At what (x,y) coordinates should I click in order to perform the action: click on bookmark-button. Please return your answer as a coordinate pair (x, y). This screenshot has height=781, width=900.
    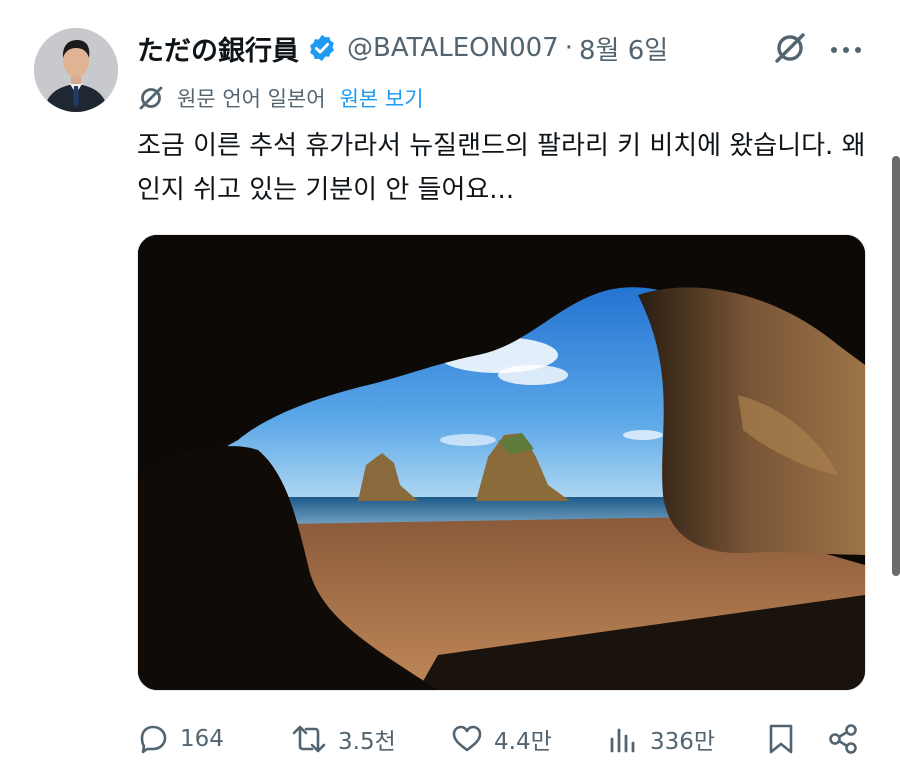
    Looking at the image, I should click on (786, 739).